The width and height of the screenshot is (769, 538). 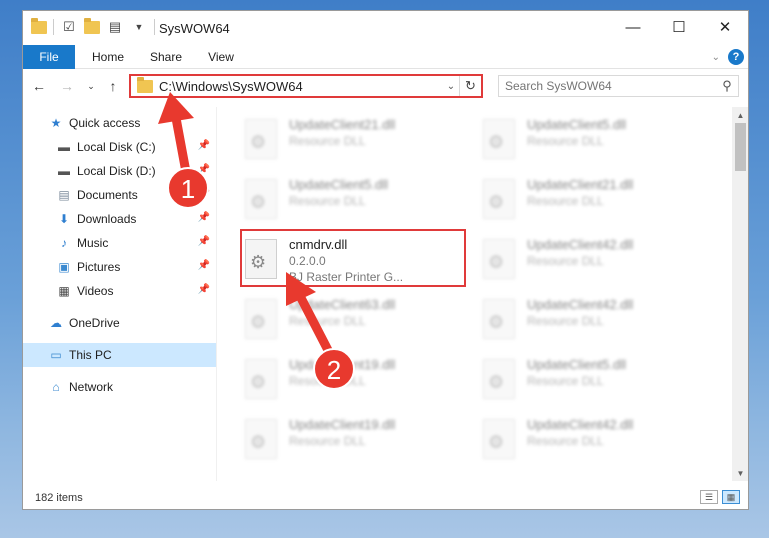 What do you see at coordinates (94, 323) in the screenshot?
I see `sidebar-item-label: OneDrive` at bounding box center [94, 323].